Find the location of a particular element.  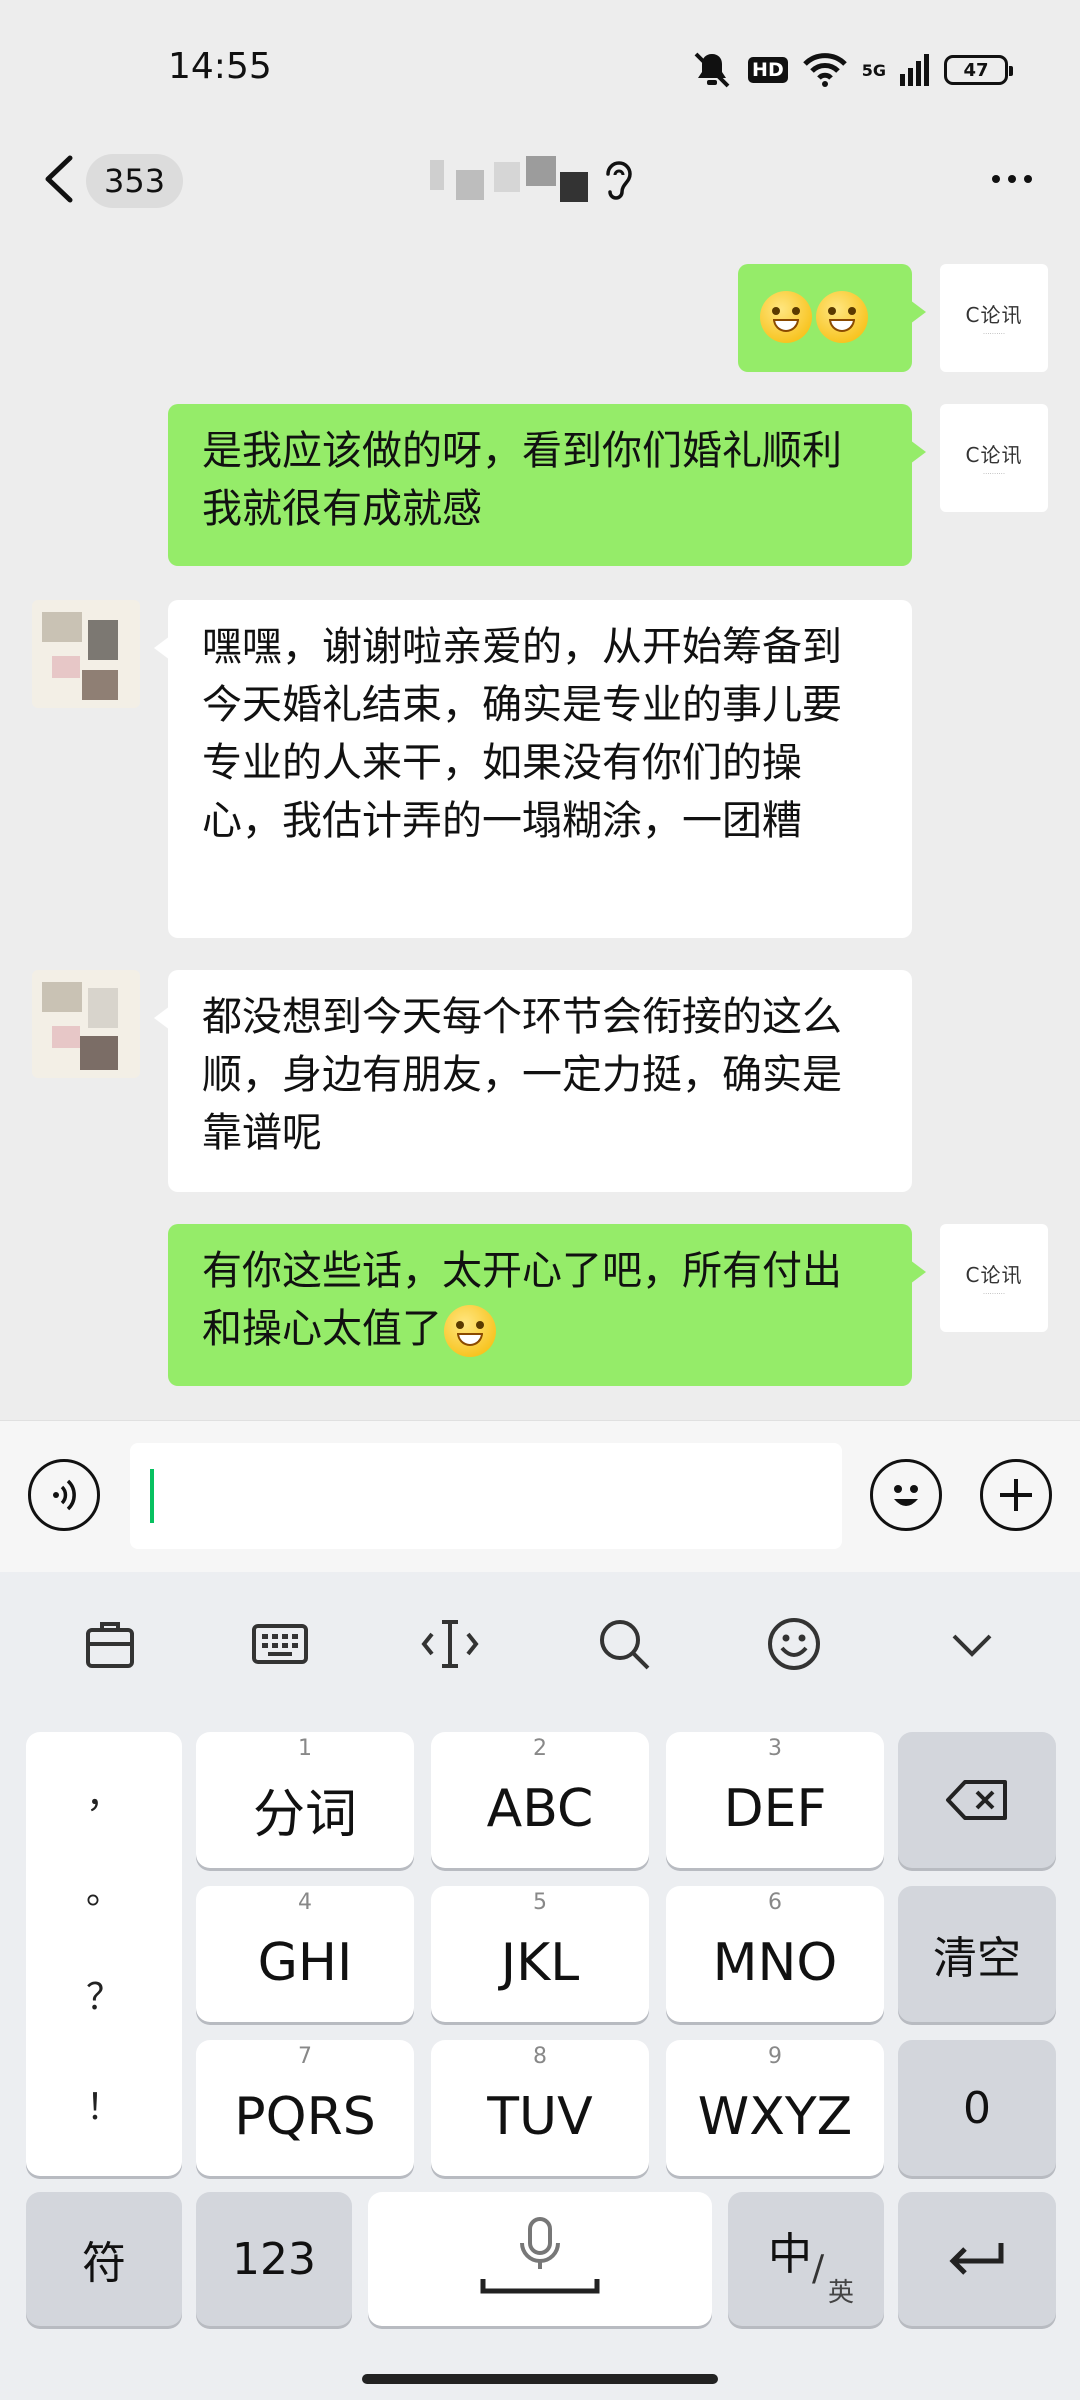

signal-icon is located at coordinates (914, 70).